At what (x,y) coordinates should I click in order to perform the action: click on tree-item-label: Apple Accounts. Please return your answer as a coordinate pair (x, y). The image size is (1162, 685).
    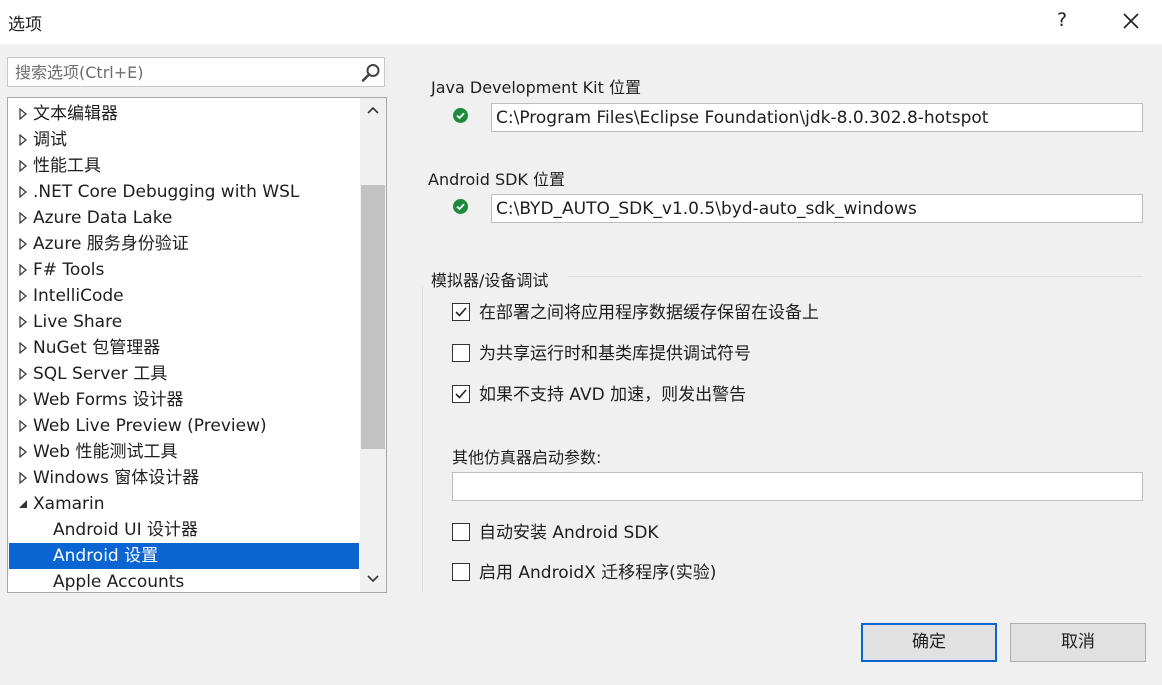
    Looking at the image, I should click on (119, 582).